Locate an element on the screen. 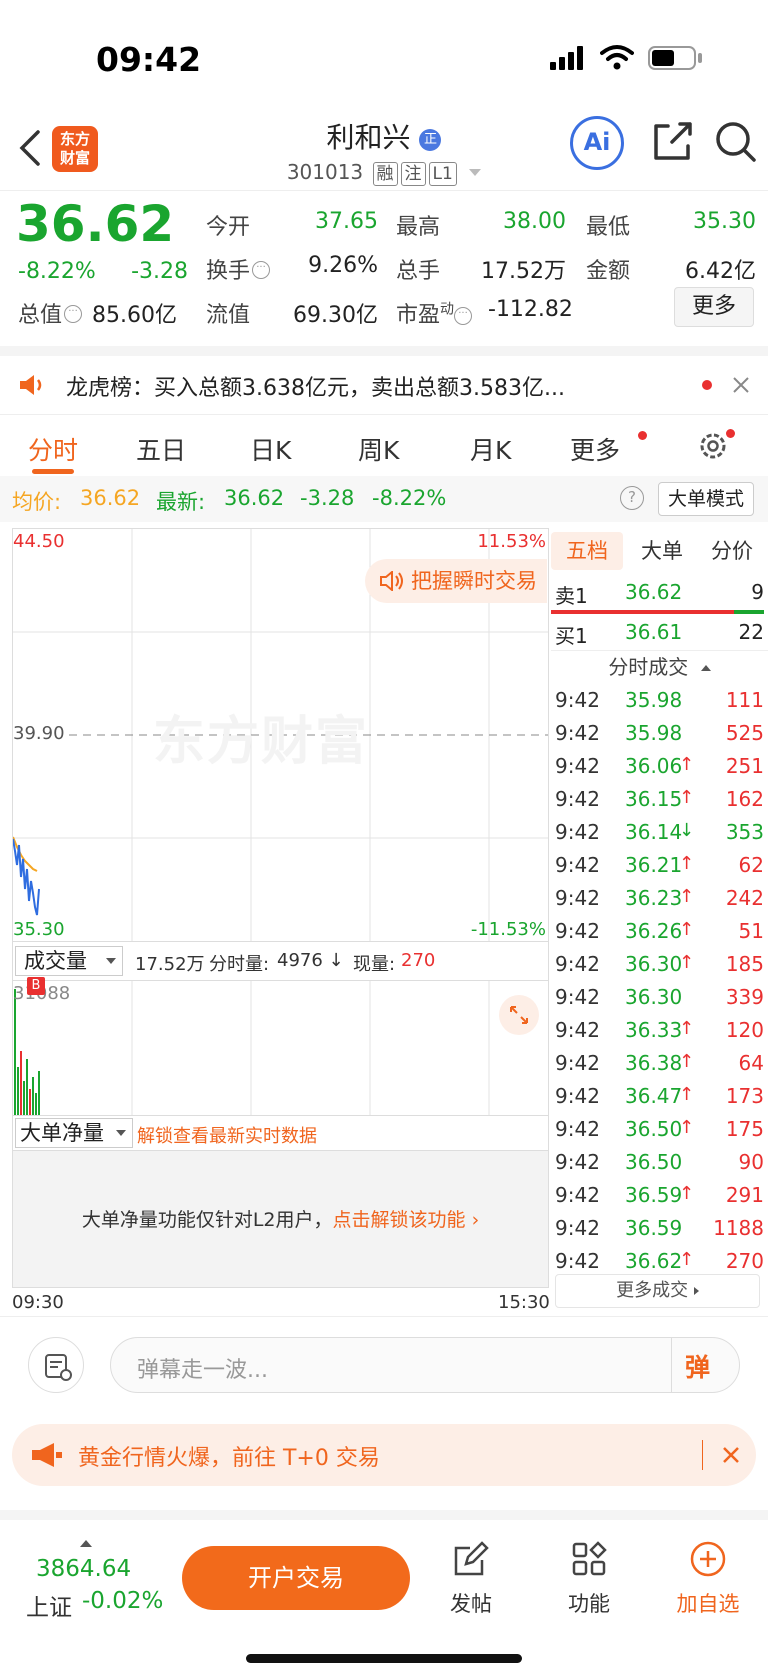 The width and height of the screenshot is (768, 1670). pct-top-label: 11.53% is located at coordinates (511, 541).